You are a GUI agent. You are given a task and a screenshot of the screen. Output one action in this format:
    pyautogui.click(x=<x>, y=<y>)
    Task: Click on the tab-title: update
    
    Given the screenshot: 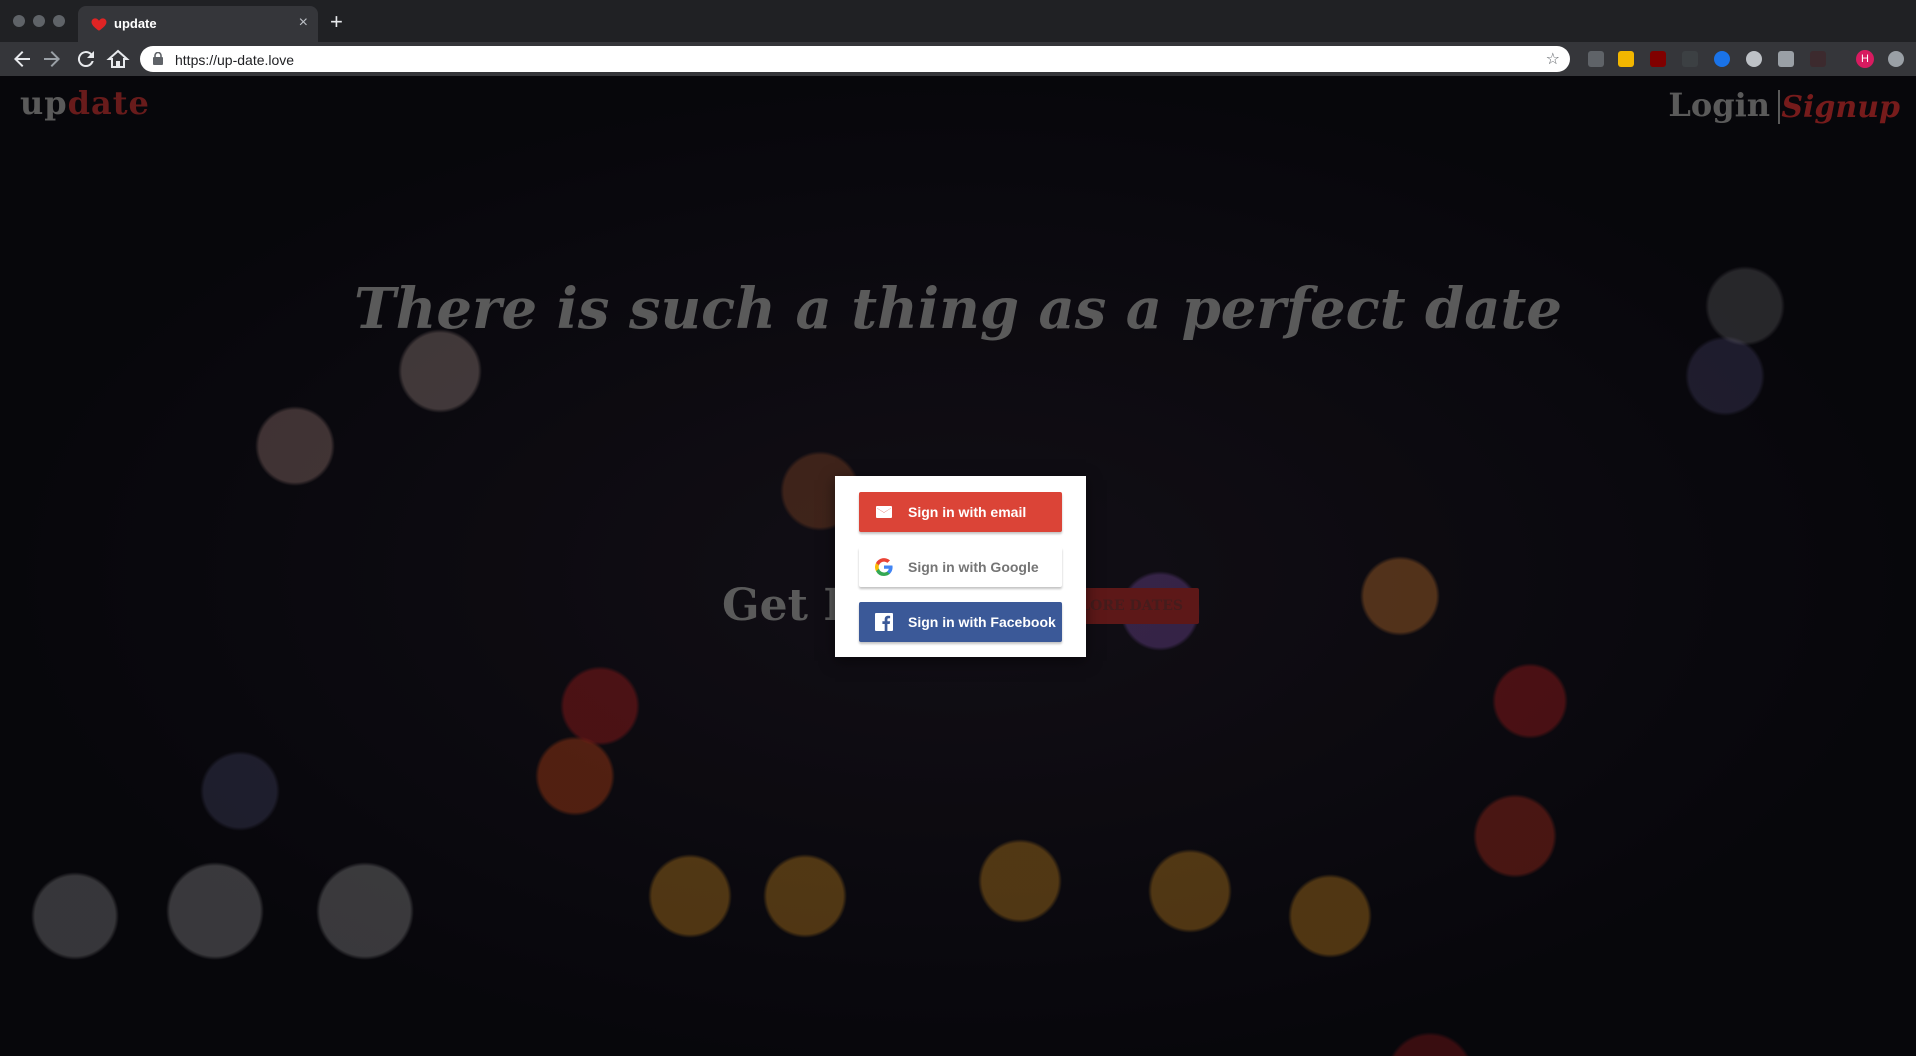 What is the action you would take?
    pyautogui.click(x=135, y=23)
    